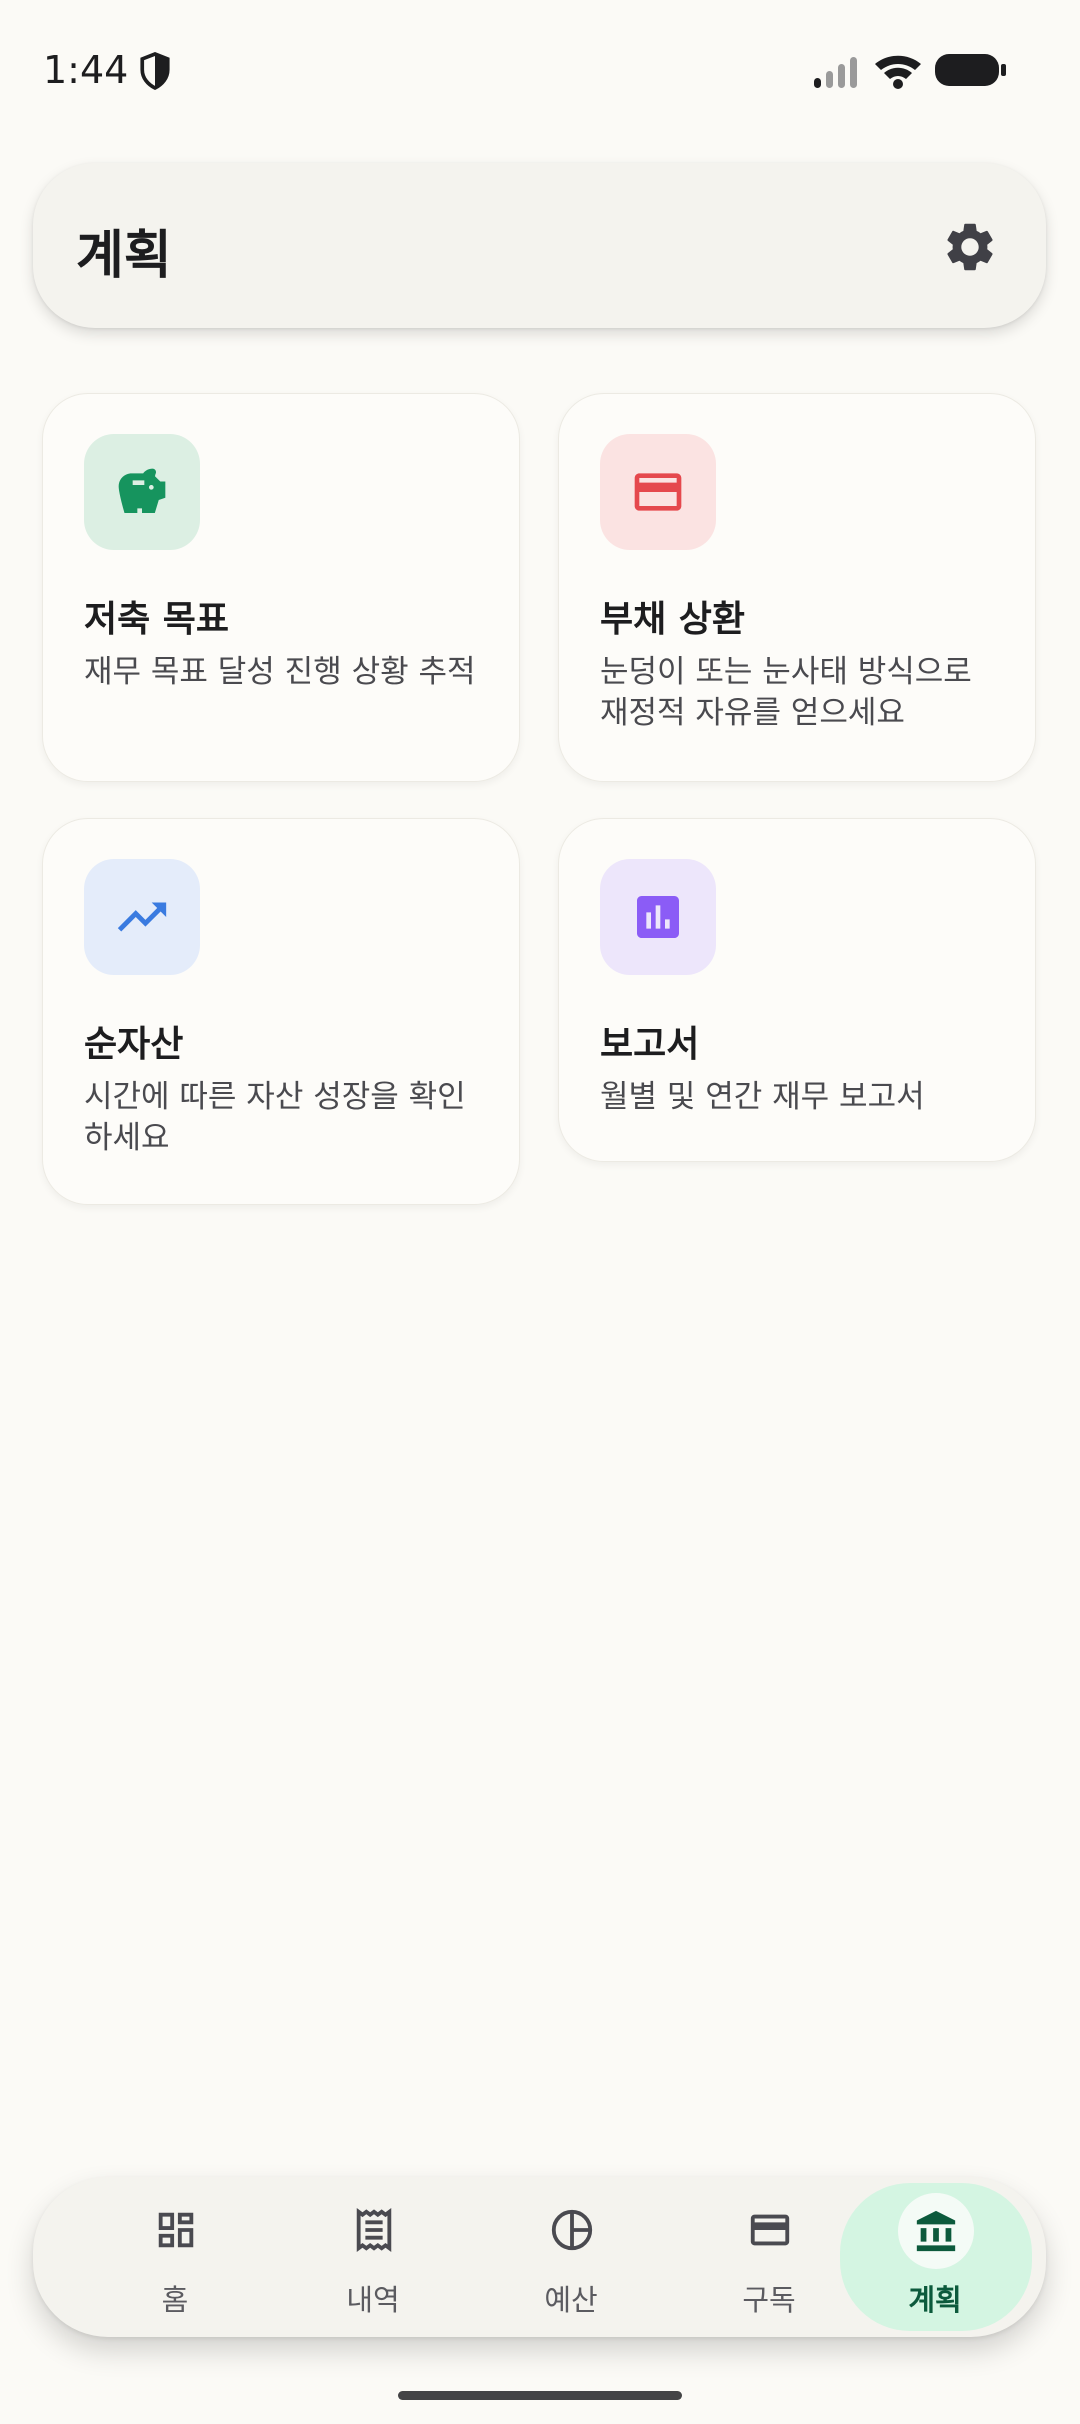 The width and height of the screenshot is (1080, 2424). I want to click on pie-chart-icon, so click(572, 2230).